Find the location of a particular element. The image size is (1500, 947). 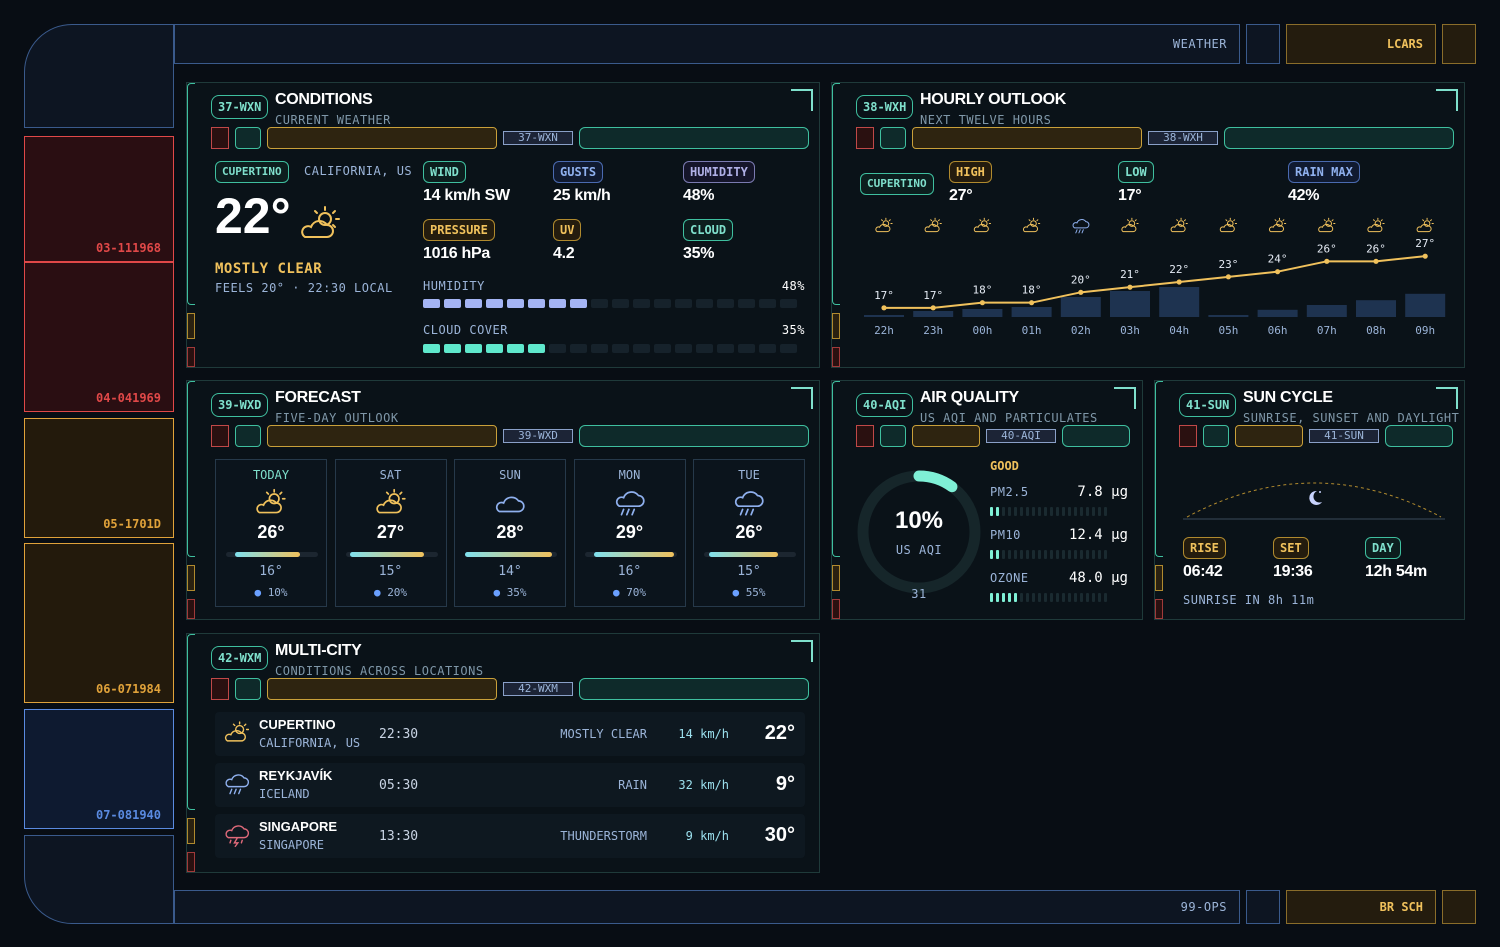

forecast-day-card: MON 29° 16° ● 70% is located at coordinates (629, 533).